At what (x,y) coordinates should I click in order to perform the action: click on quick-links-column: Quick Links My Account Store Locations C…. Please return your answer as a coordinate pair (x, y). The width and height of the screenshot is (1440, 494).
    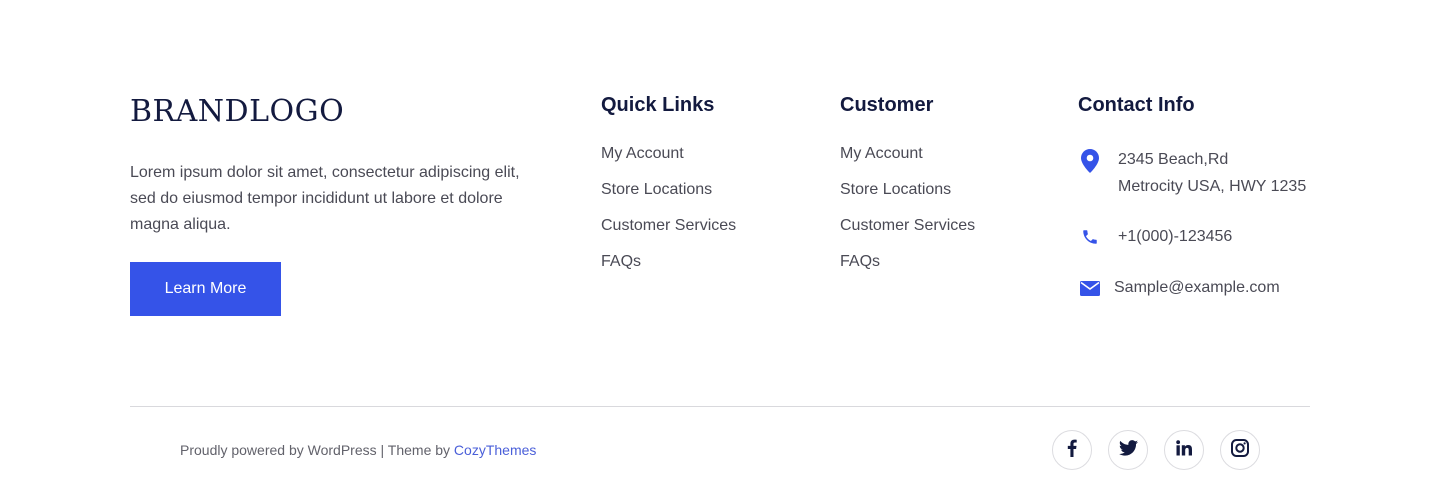
    Looking at the image, I should click on (668, 190).